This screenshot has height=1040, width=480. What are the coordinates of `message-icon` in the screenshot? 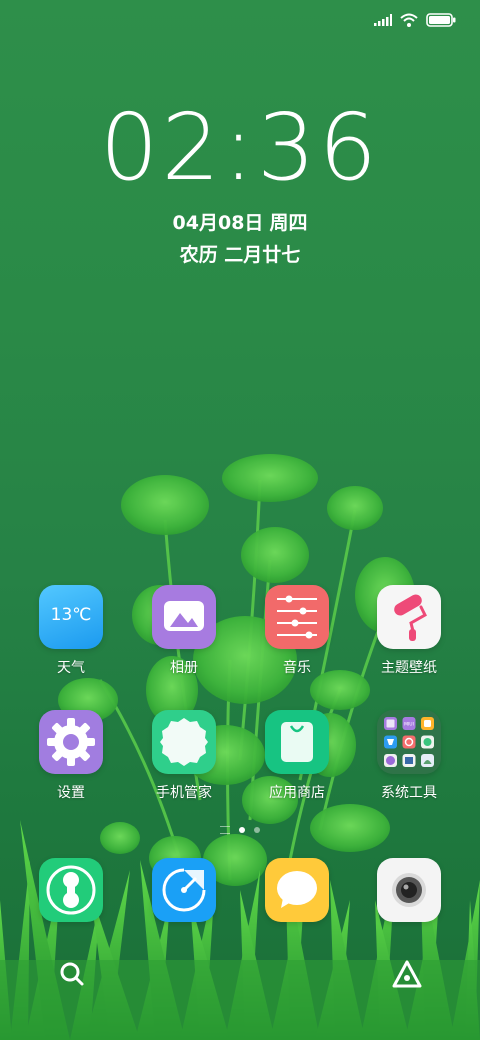 It's located at (297, 890).